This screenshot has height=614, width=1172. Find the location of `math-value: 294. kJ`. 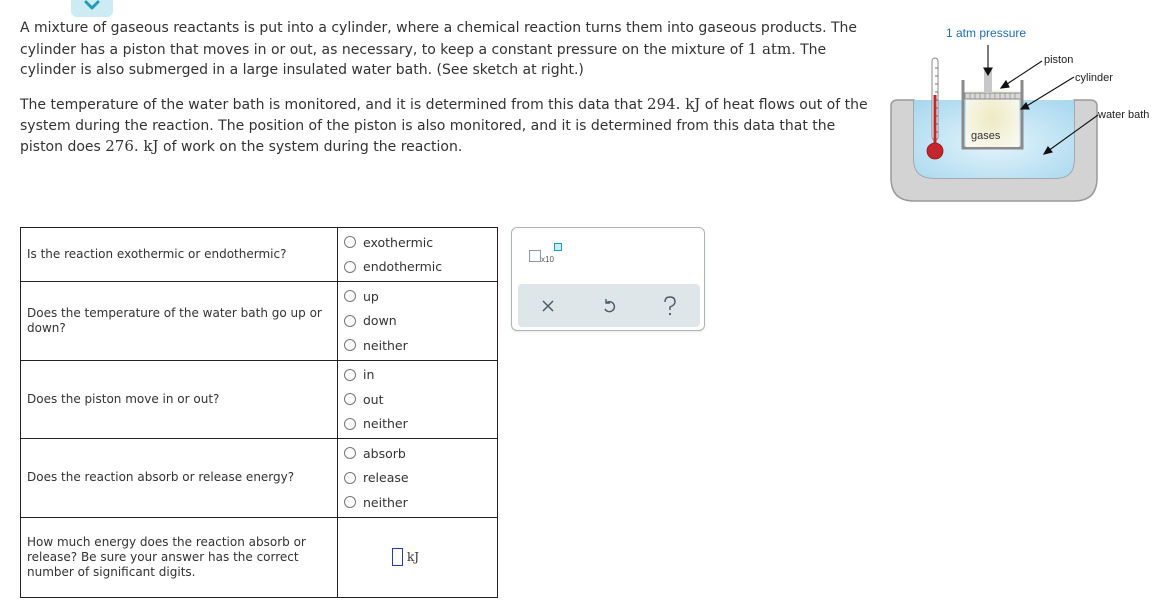

math-value: 294. kJ is located at coordinates (674, 104).